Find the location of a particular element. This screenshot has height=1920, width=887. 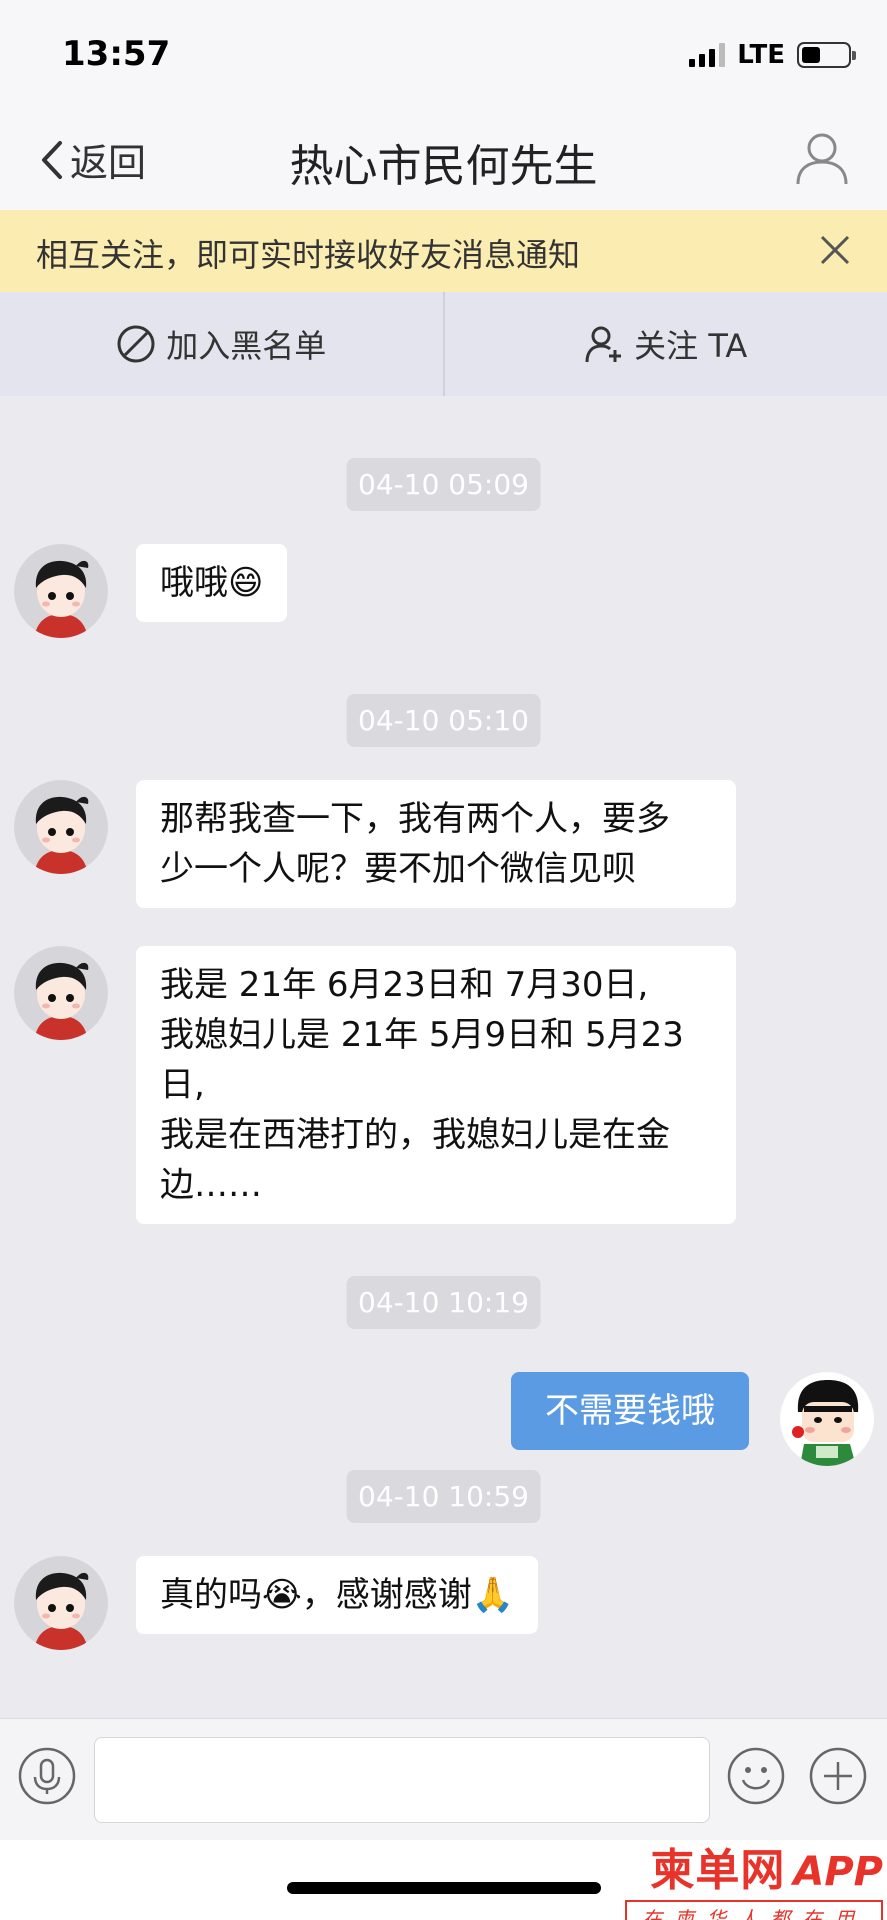

status-time: 13:57 is located at coordinates (116, 54).